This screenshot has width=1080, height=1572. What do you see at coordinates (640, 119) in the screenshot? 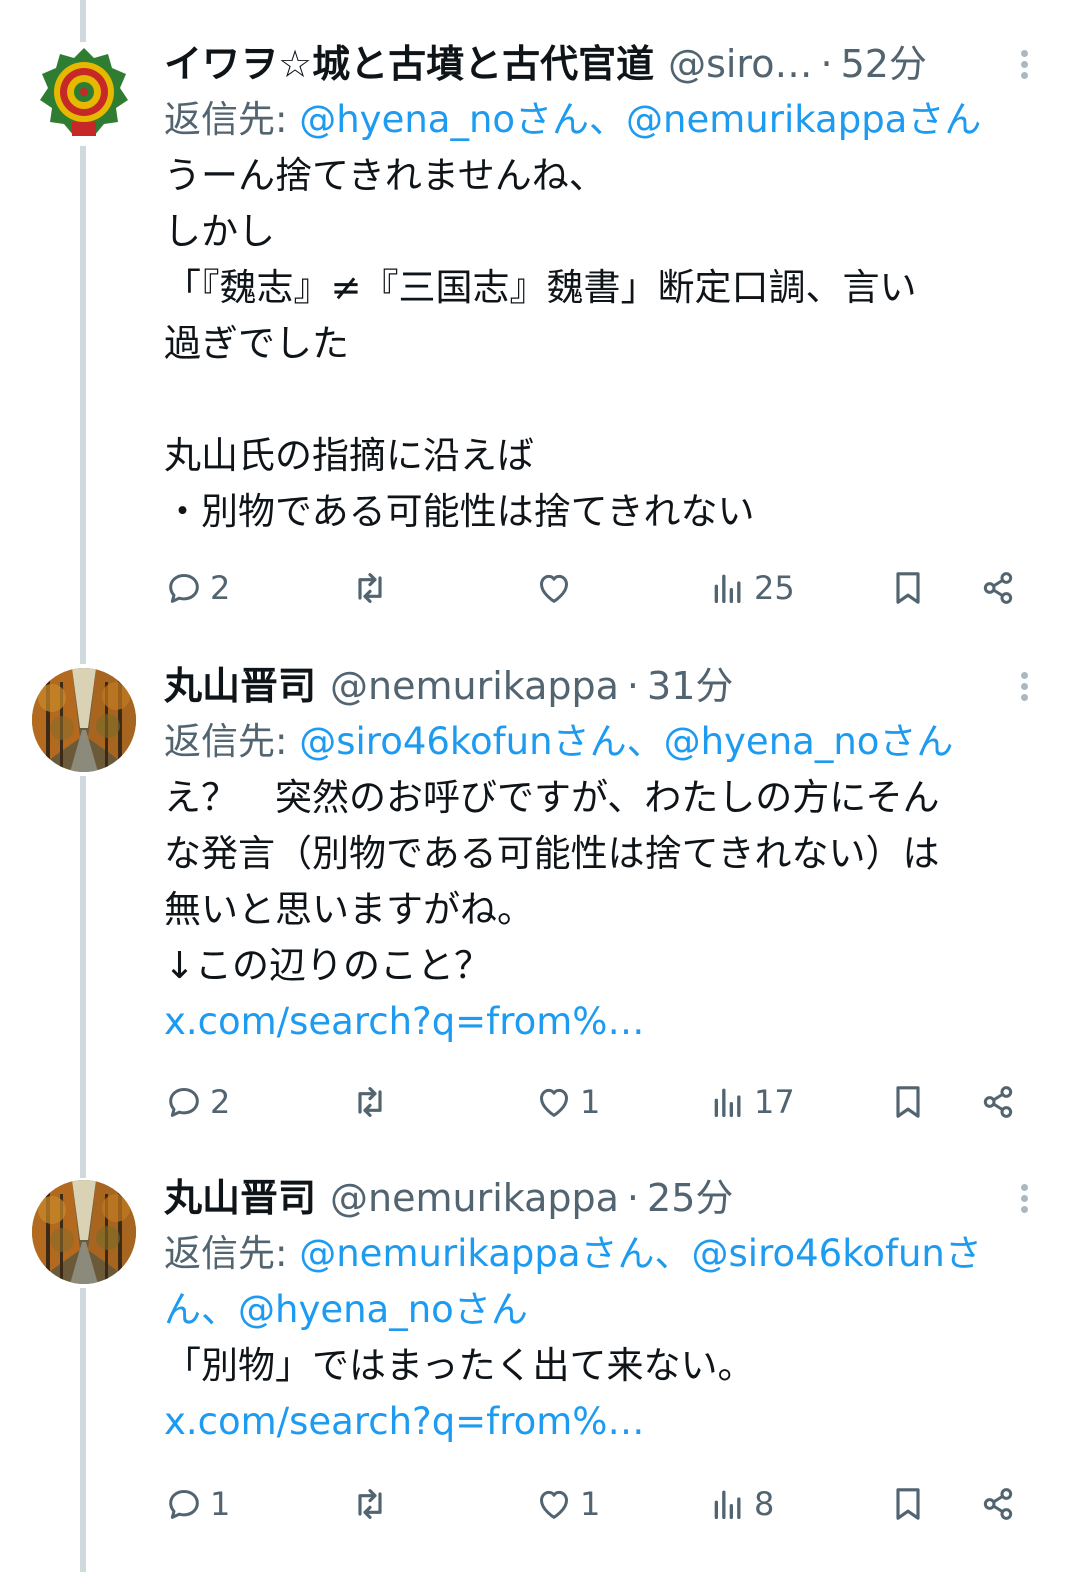
I see `reply-mentions: @hyena_noさん、@nemurikappaさん` at bounding box center [640, 119].